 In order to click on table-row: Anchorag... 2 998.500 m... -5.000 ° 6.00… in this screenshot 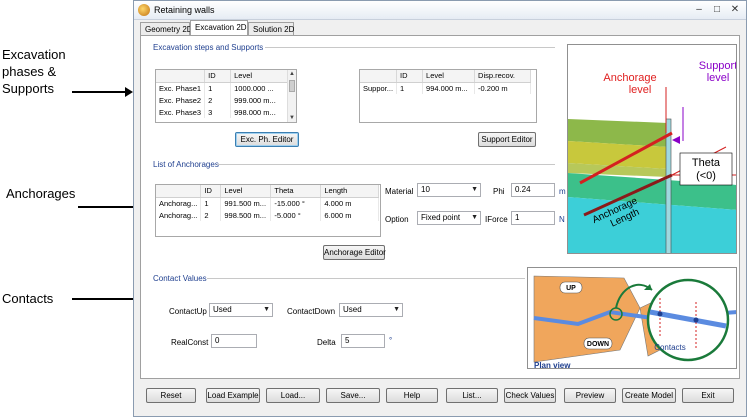, I will do `click(268, 215)`.